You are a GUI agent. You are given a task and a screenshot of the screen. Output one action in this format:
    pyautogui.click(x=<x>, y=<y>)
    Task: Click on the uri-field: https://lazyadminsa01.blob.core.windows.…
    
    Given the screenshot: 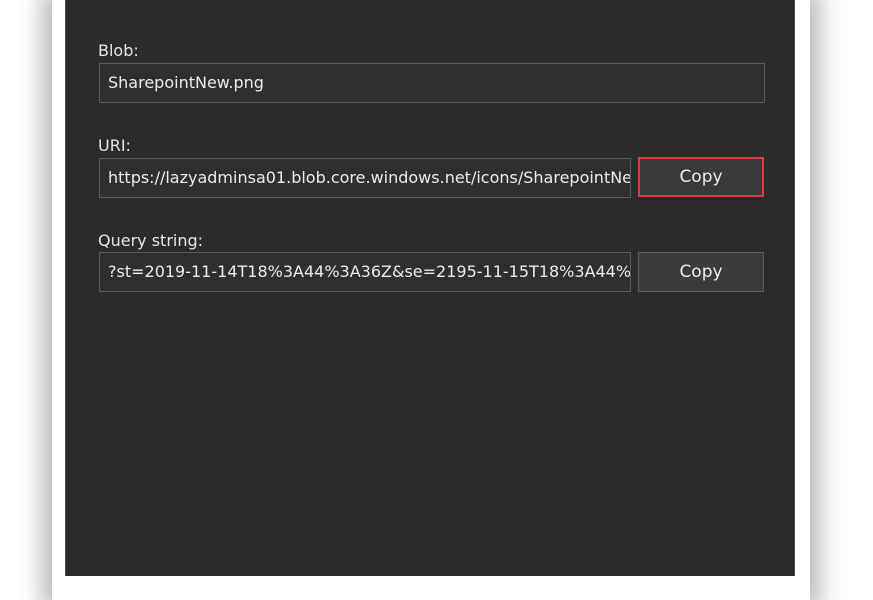 What is the action you would take?
    pyautogui.click(x=365, y=178)
    